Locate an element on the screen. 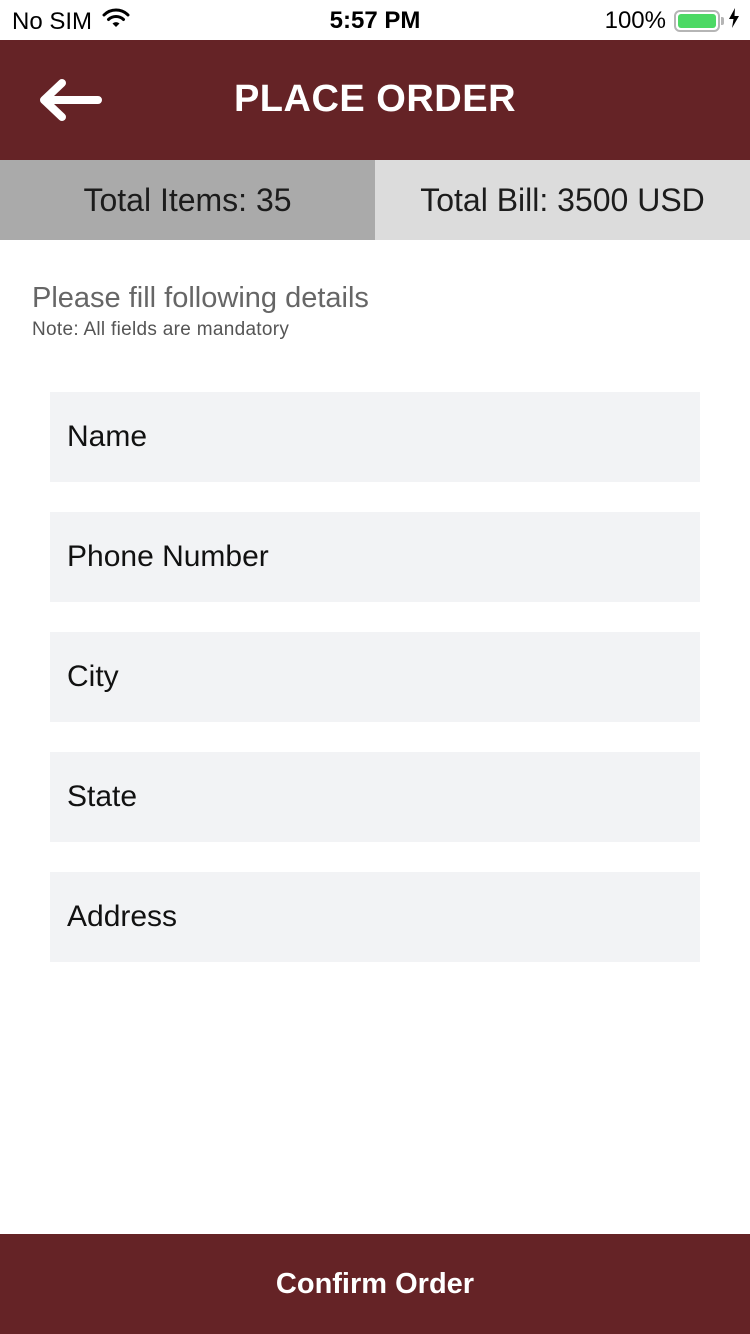 The width and height of the screenshot is (750, 1334). battery-percent: 100% is located at coordinates (635, 20).